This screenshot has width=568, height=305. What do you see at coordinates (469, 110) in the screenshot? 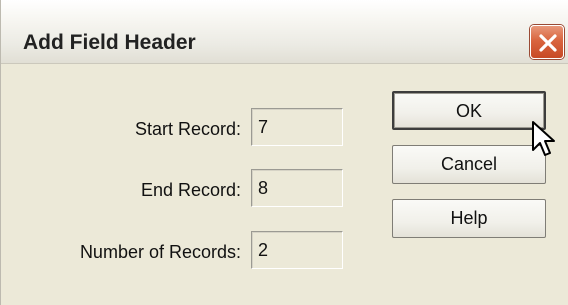
I see `ok-button: OK` at bounding box center [469, 110].